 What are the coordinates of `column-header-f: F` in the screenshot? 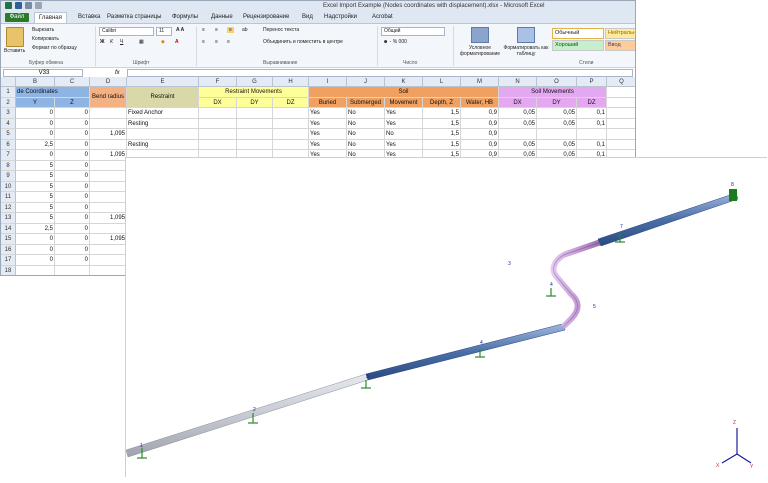 It's located at (218, 82).